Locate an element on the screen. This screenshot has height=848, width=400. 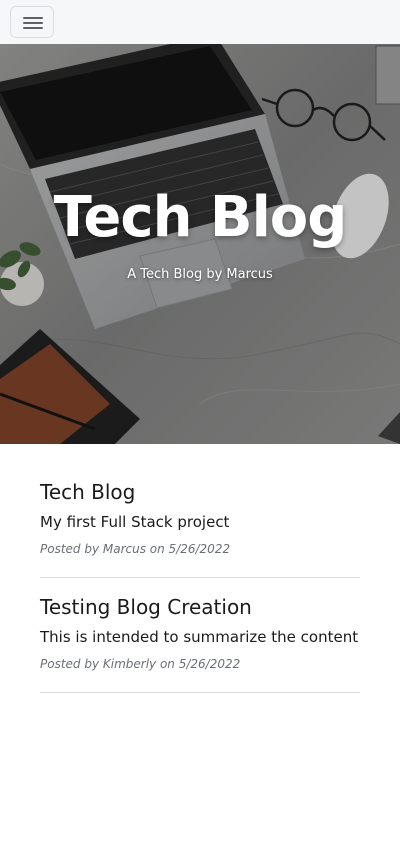
post-meta: Posted by Marcus on 5/26/2022 is located at coordinates (135, 549).